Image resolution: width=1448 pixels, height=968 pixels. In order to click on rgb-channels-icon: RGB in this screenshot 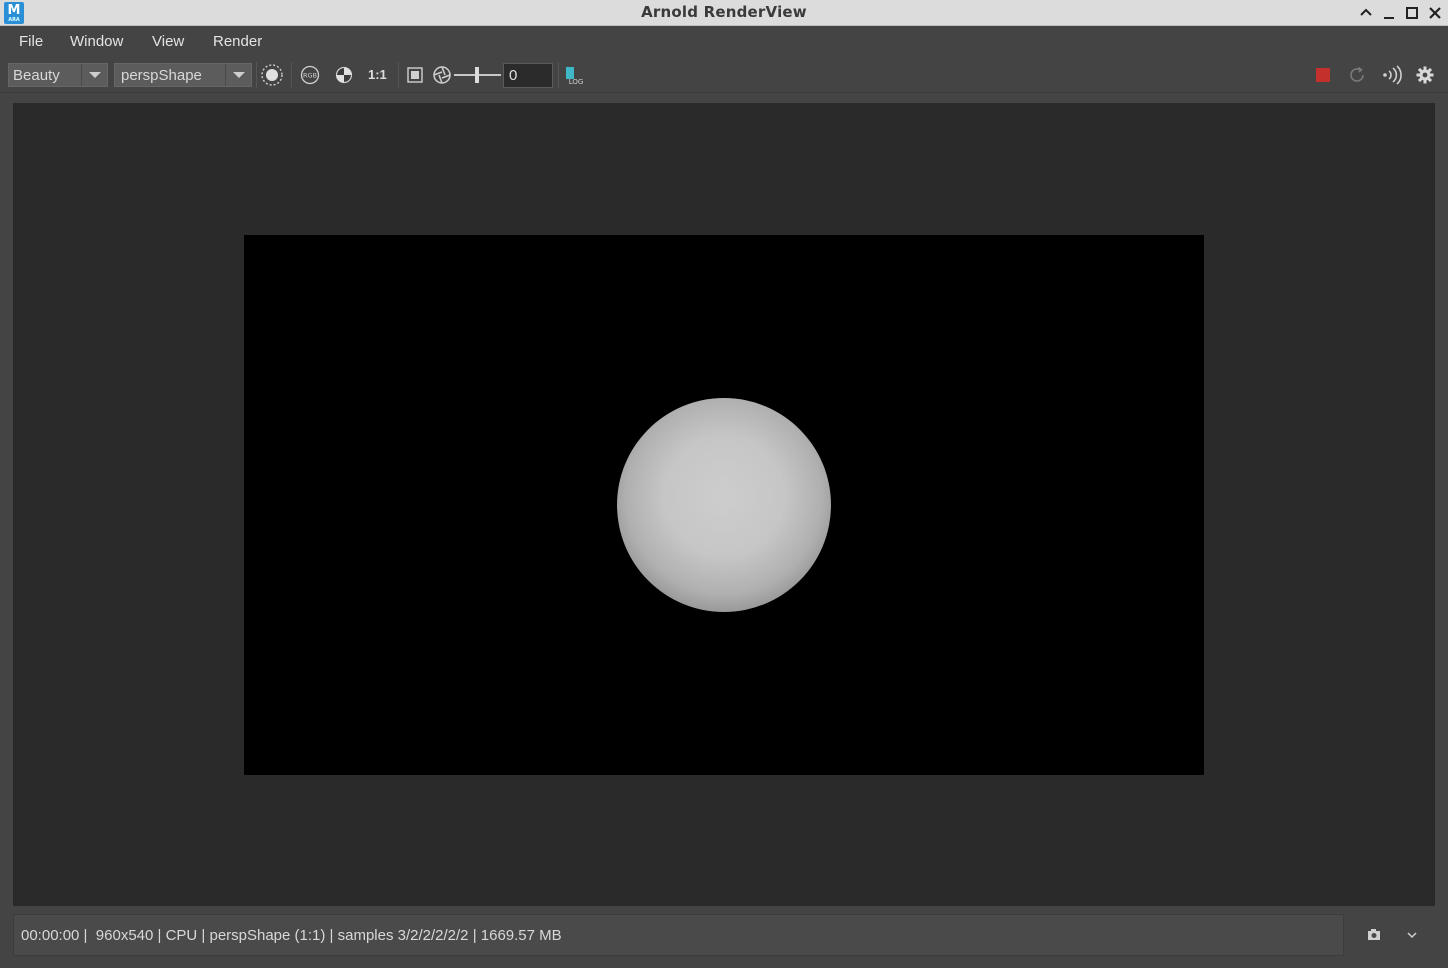, I will do `click(310, 75)`.